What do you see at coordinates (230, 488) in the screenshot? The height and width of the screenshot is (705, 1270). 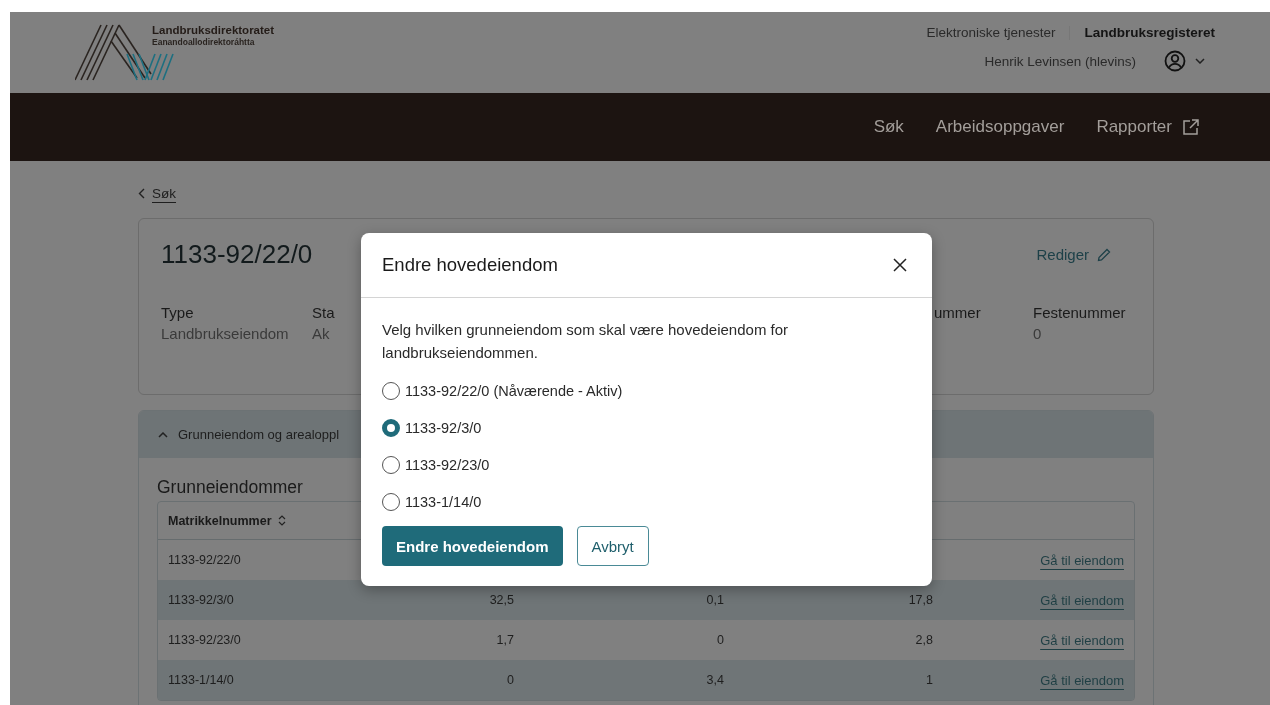 I see `table-title: Grunneiendommer` at bounding box center [230, 488].